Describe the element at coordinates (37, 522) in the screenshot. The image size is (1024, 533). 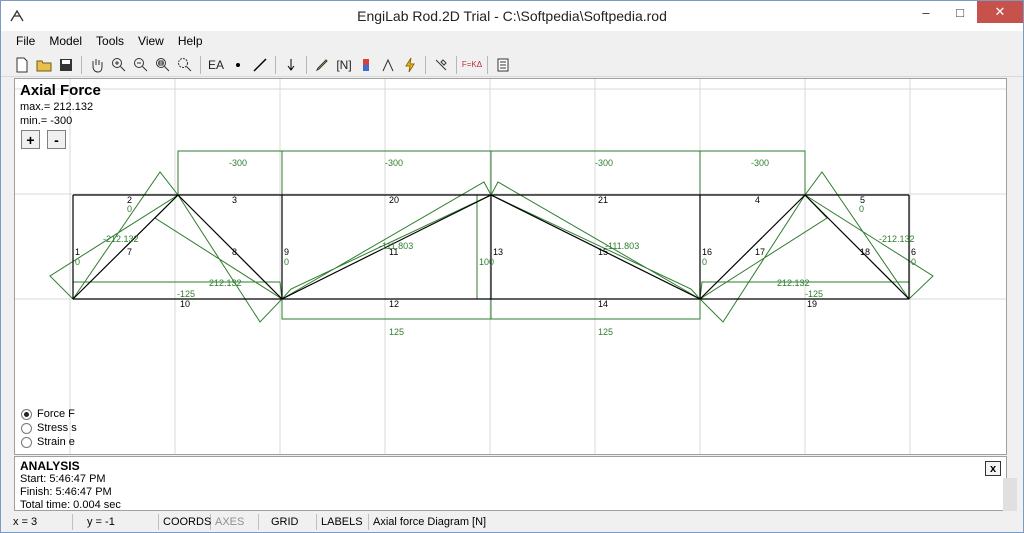
I see `status-x: x = 3` at that location.